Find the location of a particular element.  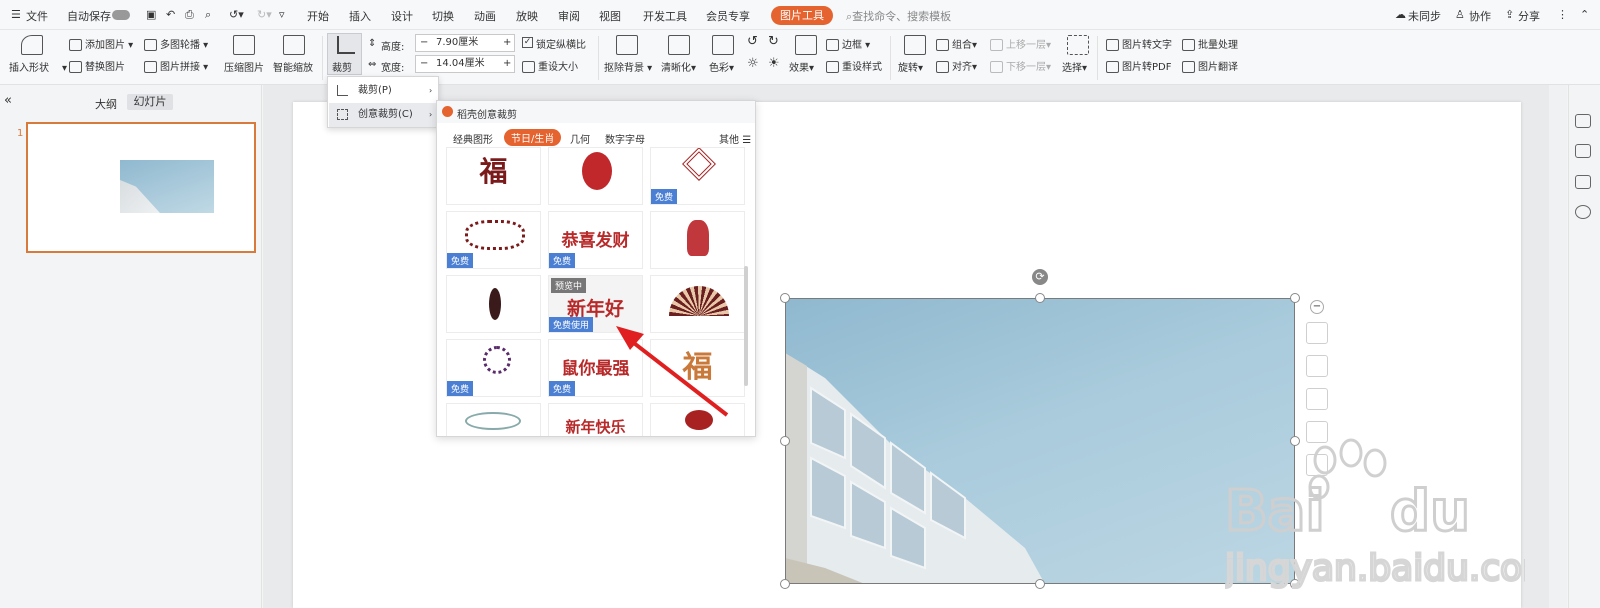

tab-geometry: 几何 is located at coordinates (580, 138).